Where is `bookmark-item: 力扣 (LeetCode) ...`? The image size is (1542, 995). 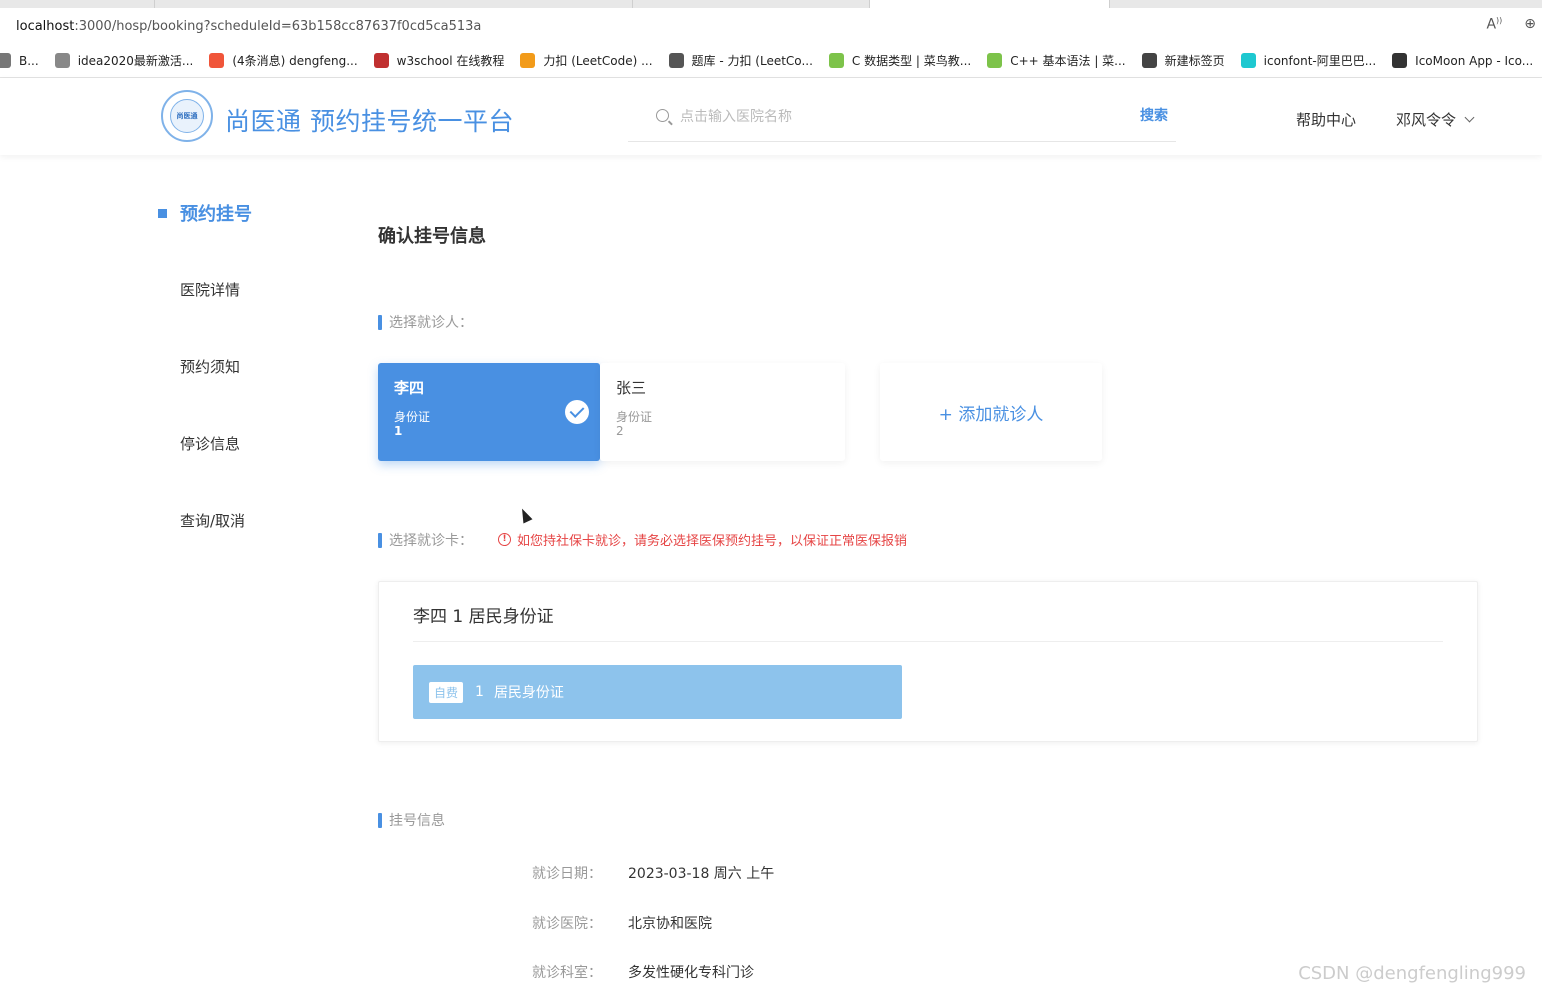 bookmark-item: 力扣 (LeetCode) ... is located at coordinates (586, 60).